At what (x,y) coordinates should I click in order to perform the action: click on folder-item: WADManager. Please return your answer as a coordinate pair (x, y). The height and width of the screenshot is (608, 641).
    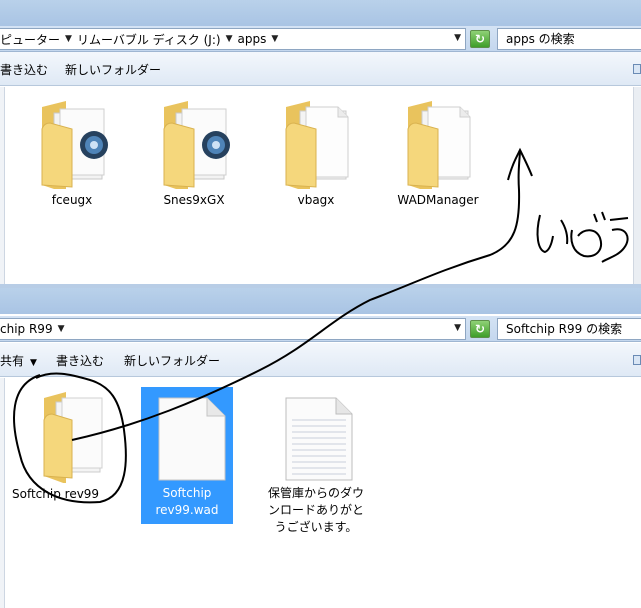
    Looking at the image, I should click on (438, 154).